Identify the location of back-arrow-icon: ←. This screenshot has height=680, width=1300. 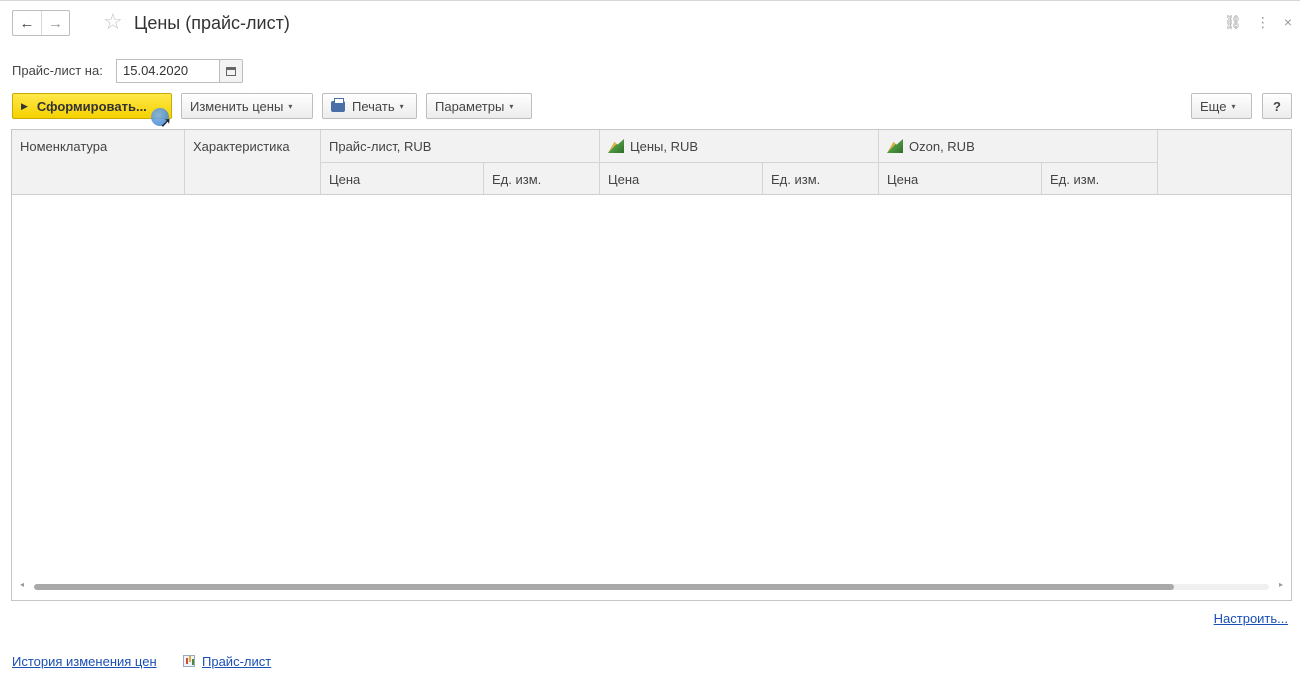
(27, 23).